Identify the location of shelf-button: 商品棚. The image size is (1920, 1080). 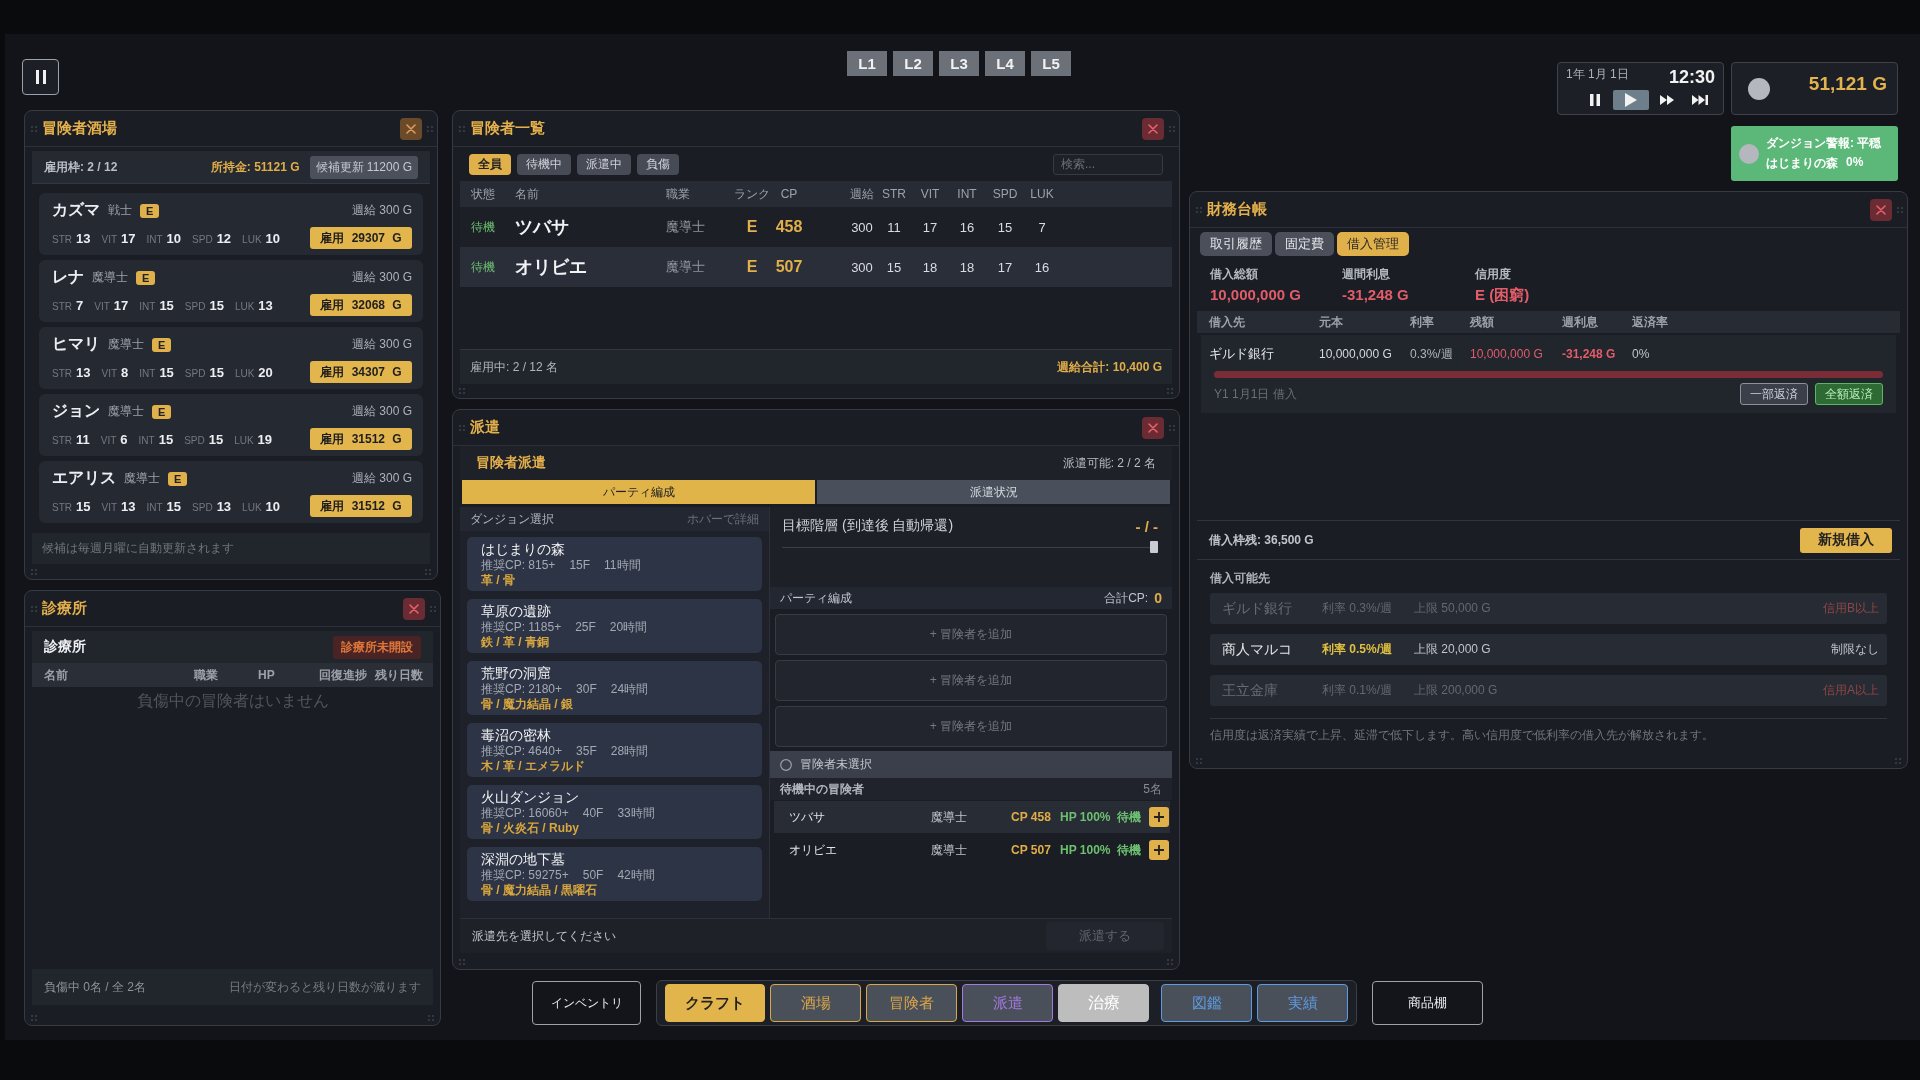
(1427, 1003).